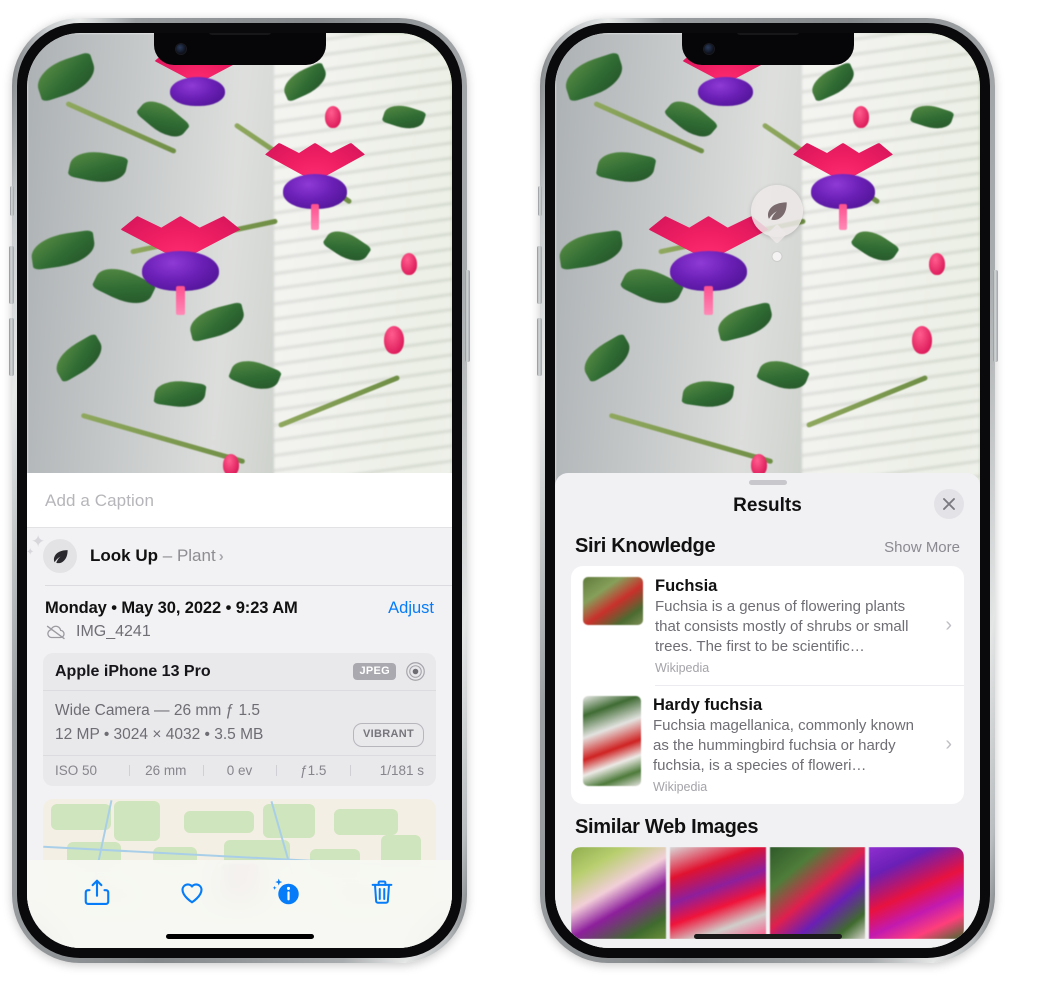 This screenshot has width=1055, height=985. I want to click on close-icon, so click(949, 504).